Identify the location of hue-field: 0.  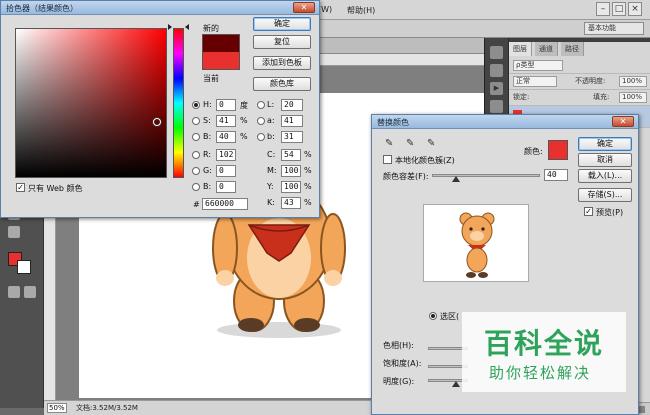
(226, 105).